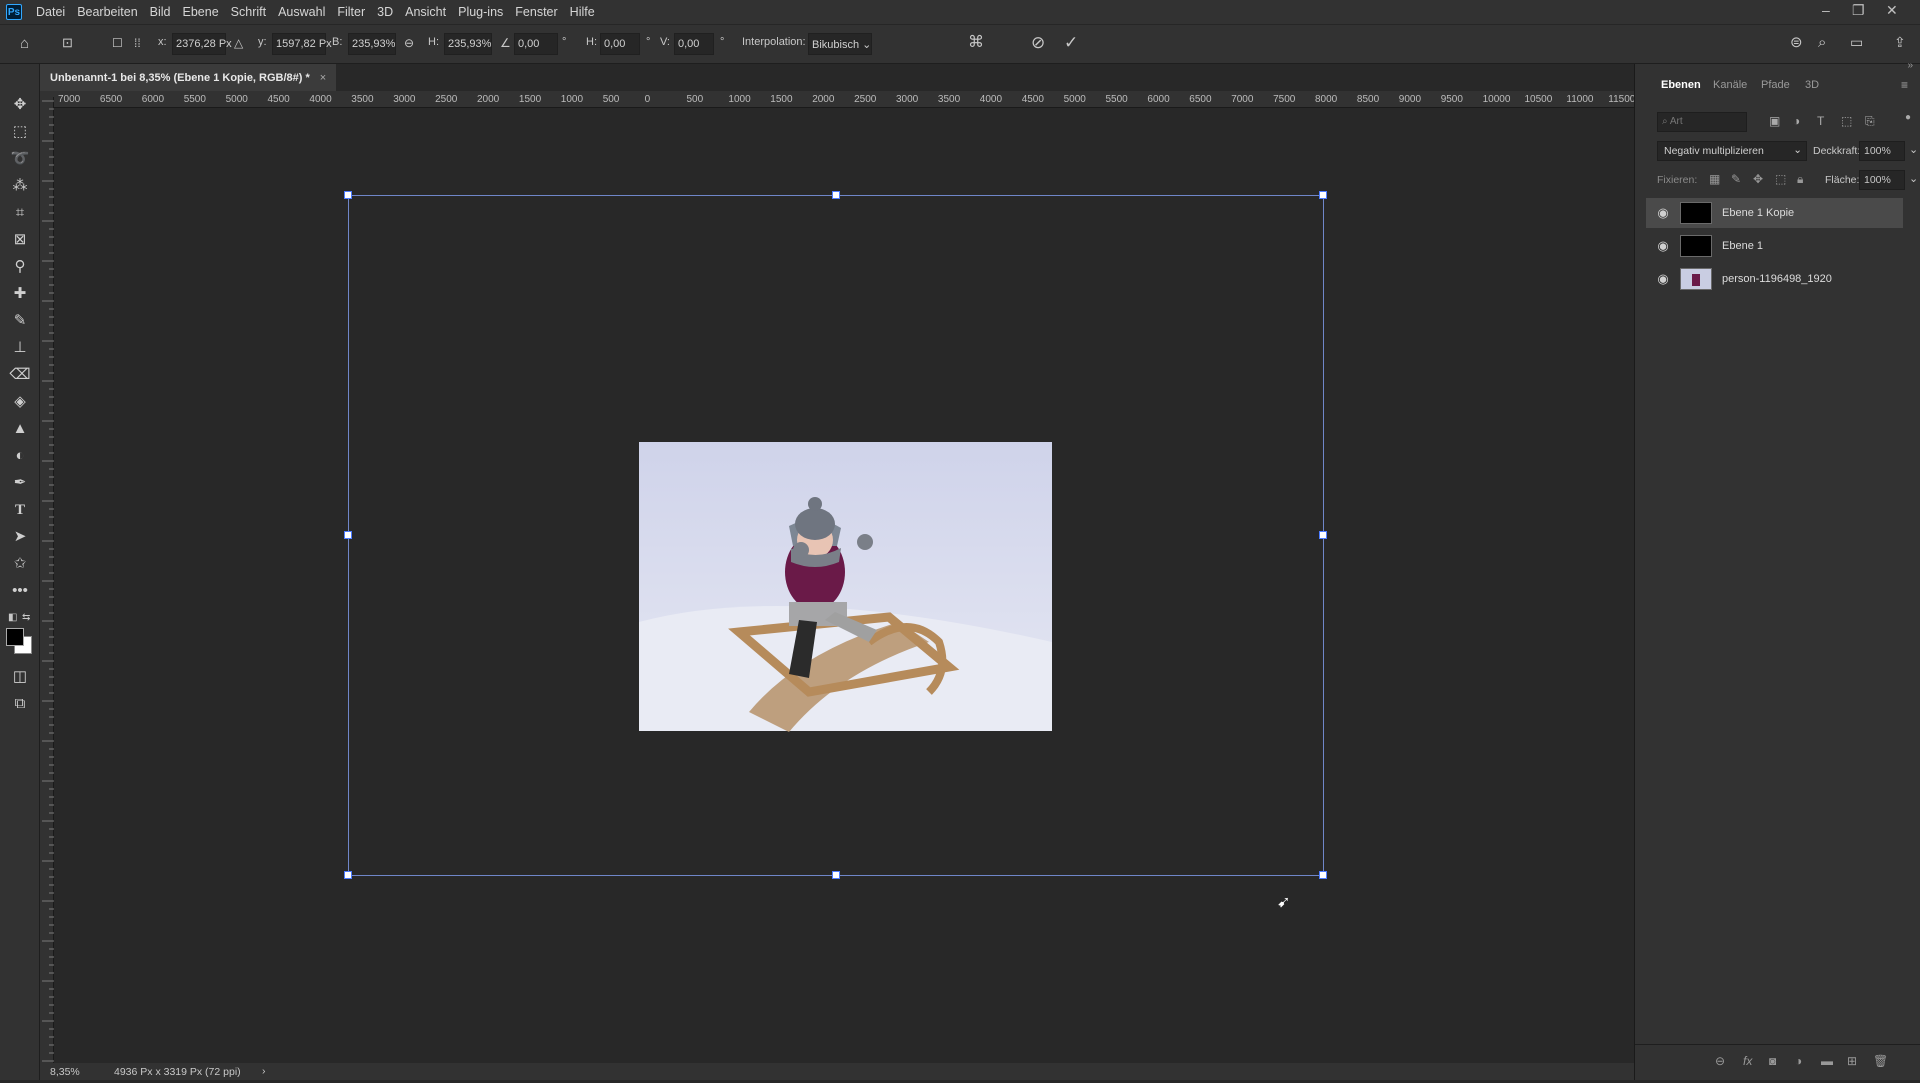 The image size is (1920, 1083). Describe the element at coordinates (1826, 10) in the screenshot. I see `minimize-icon: –` at that location.